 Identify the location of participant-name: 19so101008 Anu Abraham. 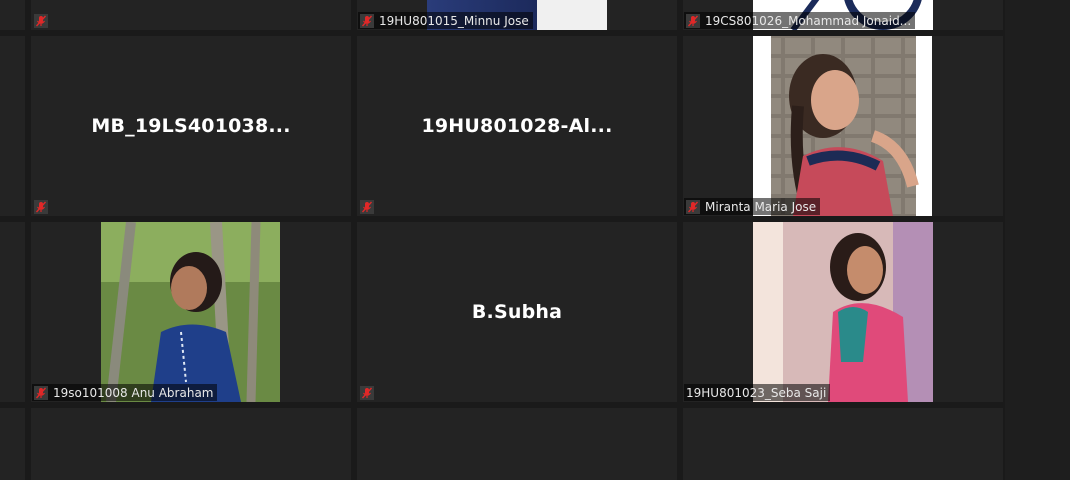
(133, 392).